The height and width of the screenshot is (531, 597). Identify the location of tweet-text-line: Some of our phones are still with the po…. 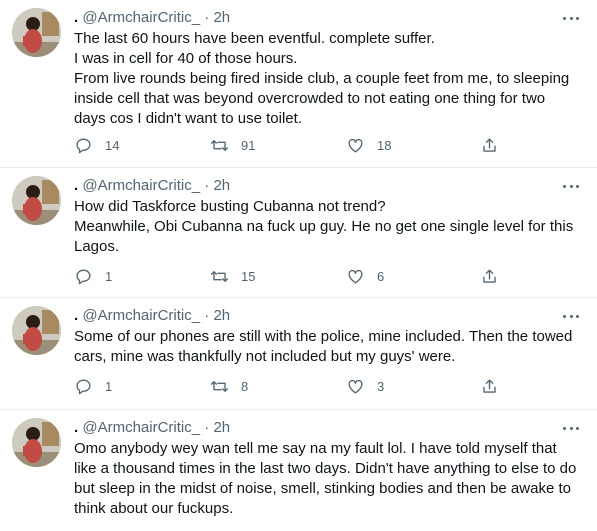
(323, 336).